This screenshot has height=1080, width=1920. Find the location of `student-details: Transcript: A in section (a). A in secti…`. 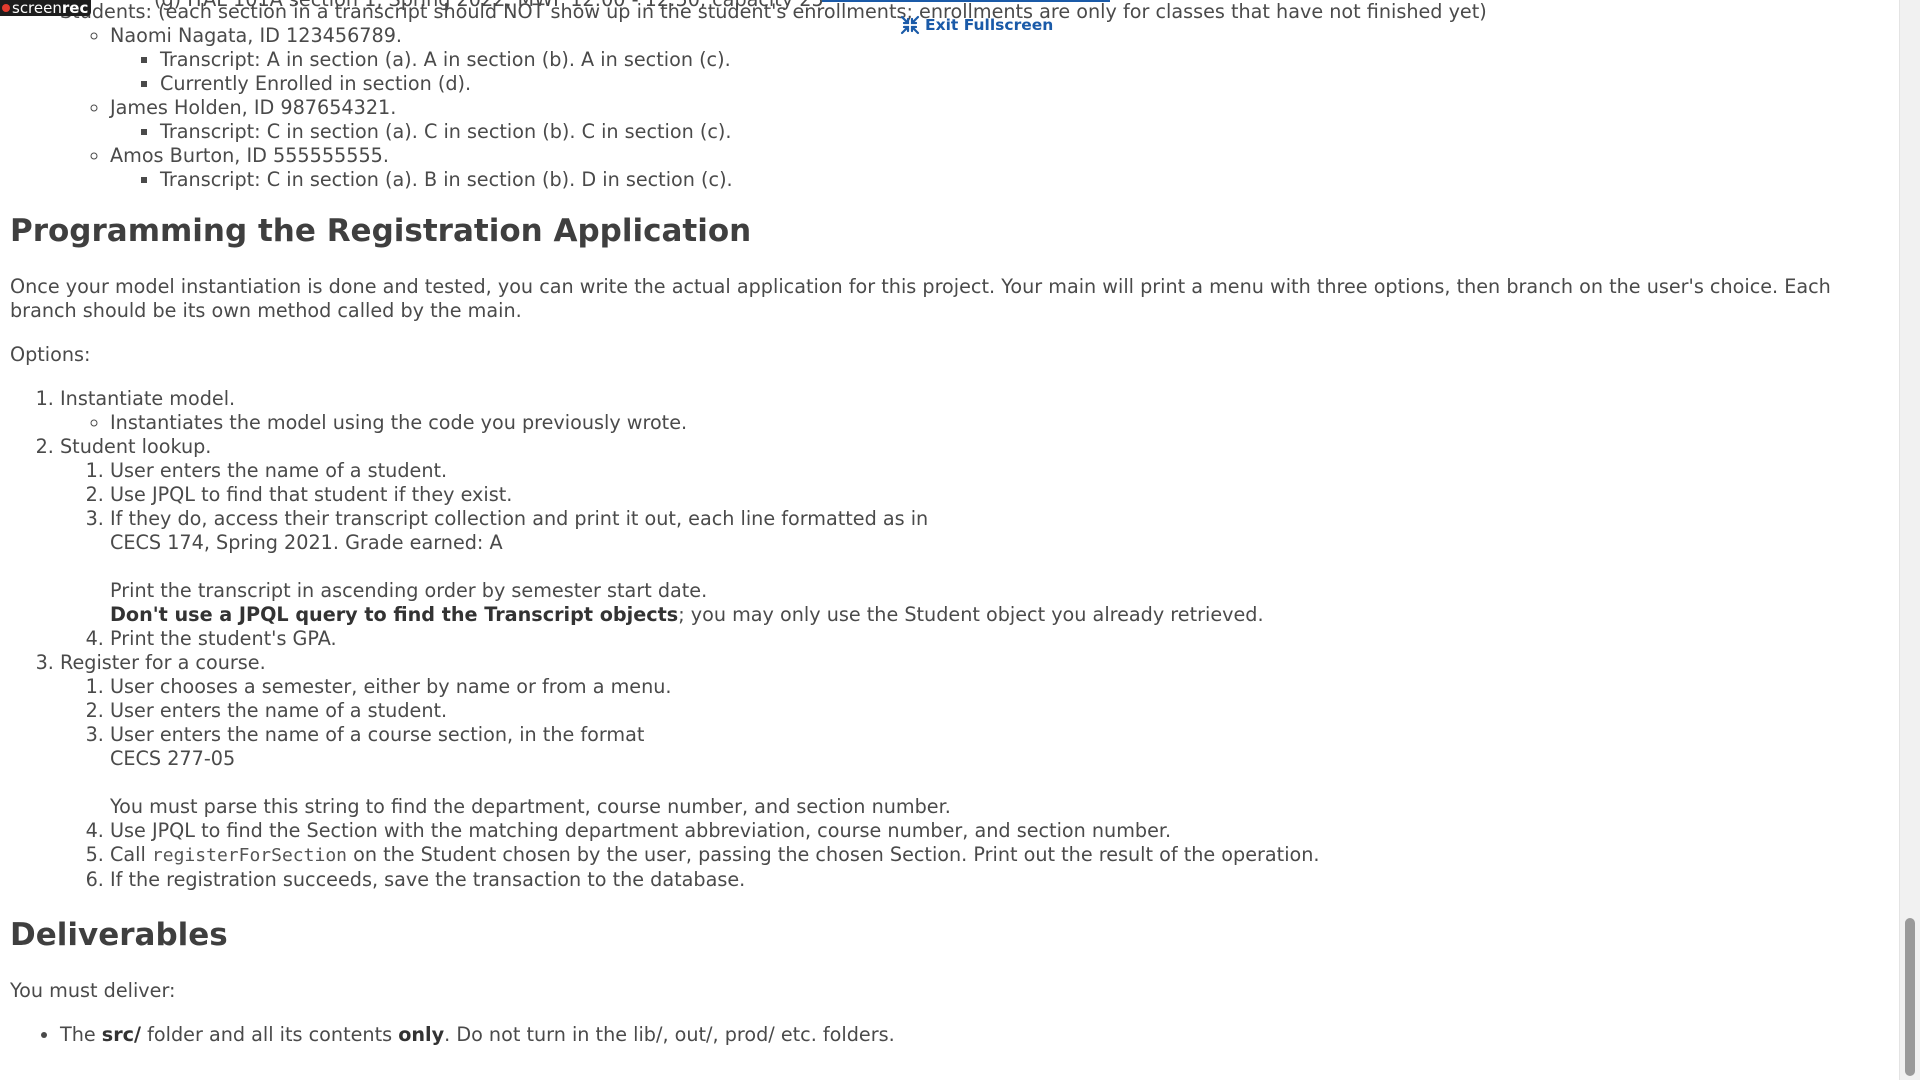

student-details: Transcript: A in section (a). A in secti… is located at coordinates (1000, 72).